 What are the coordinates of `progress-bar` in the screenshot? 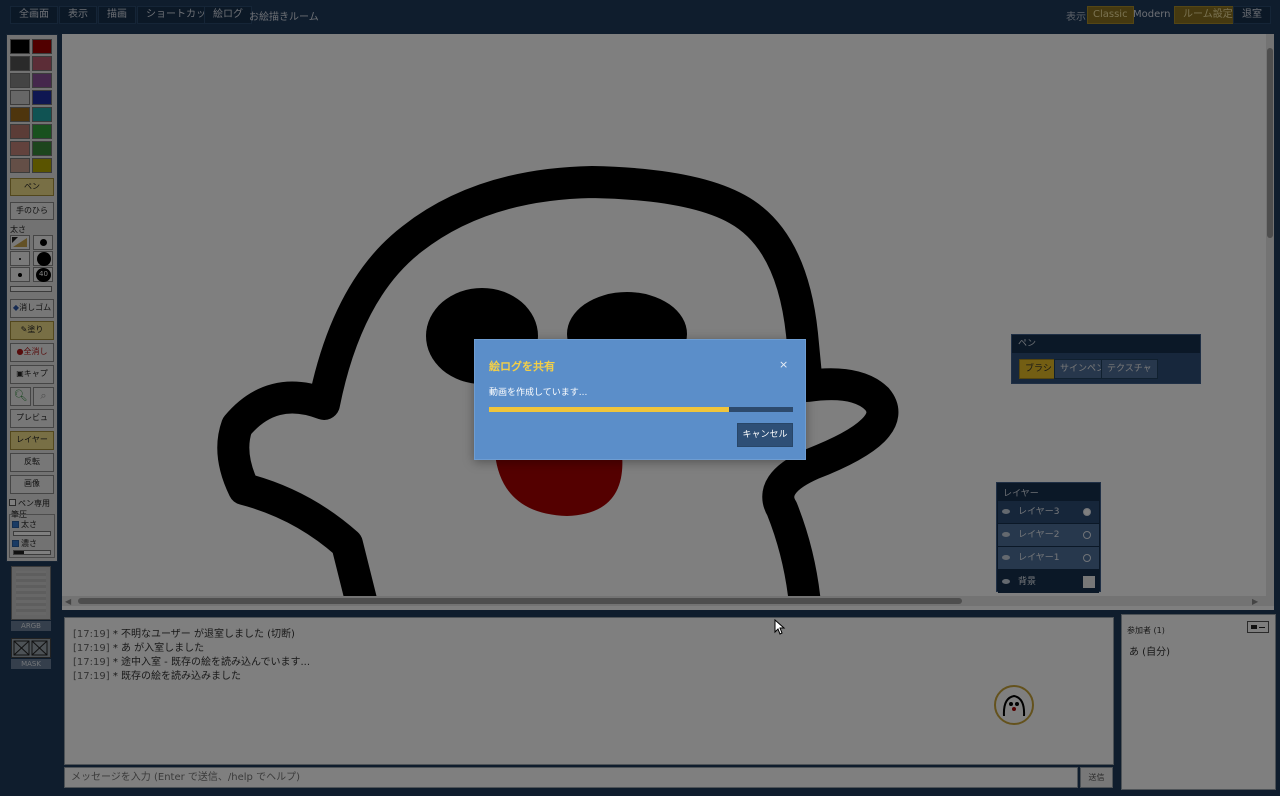 It's located at (641, 409).